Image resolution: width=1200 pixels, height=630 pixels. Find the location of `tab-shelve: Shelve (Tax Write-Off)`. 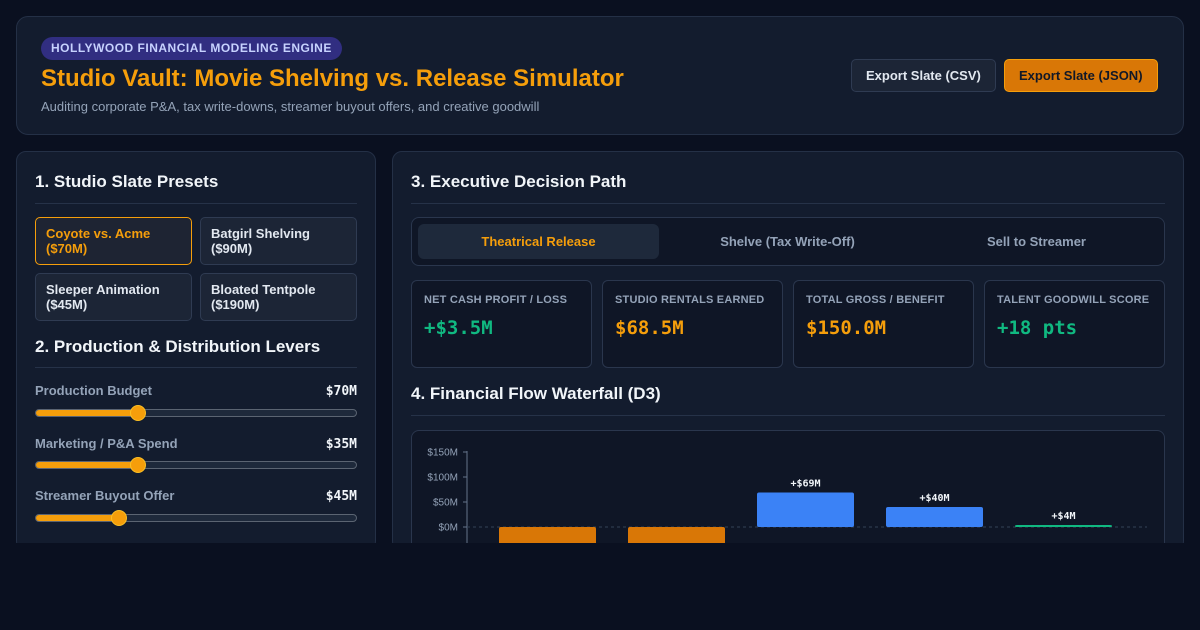

tab-shelve: Shelve (Tax Write-Off) is located at coordinates (787, 241).